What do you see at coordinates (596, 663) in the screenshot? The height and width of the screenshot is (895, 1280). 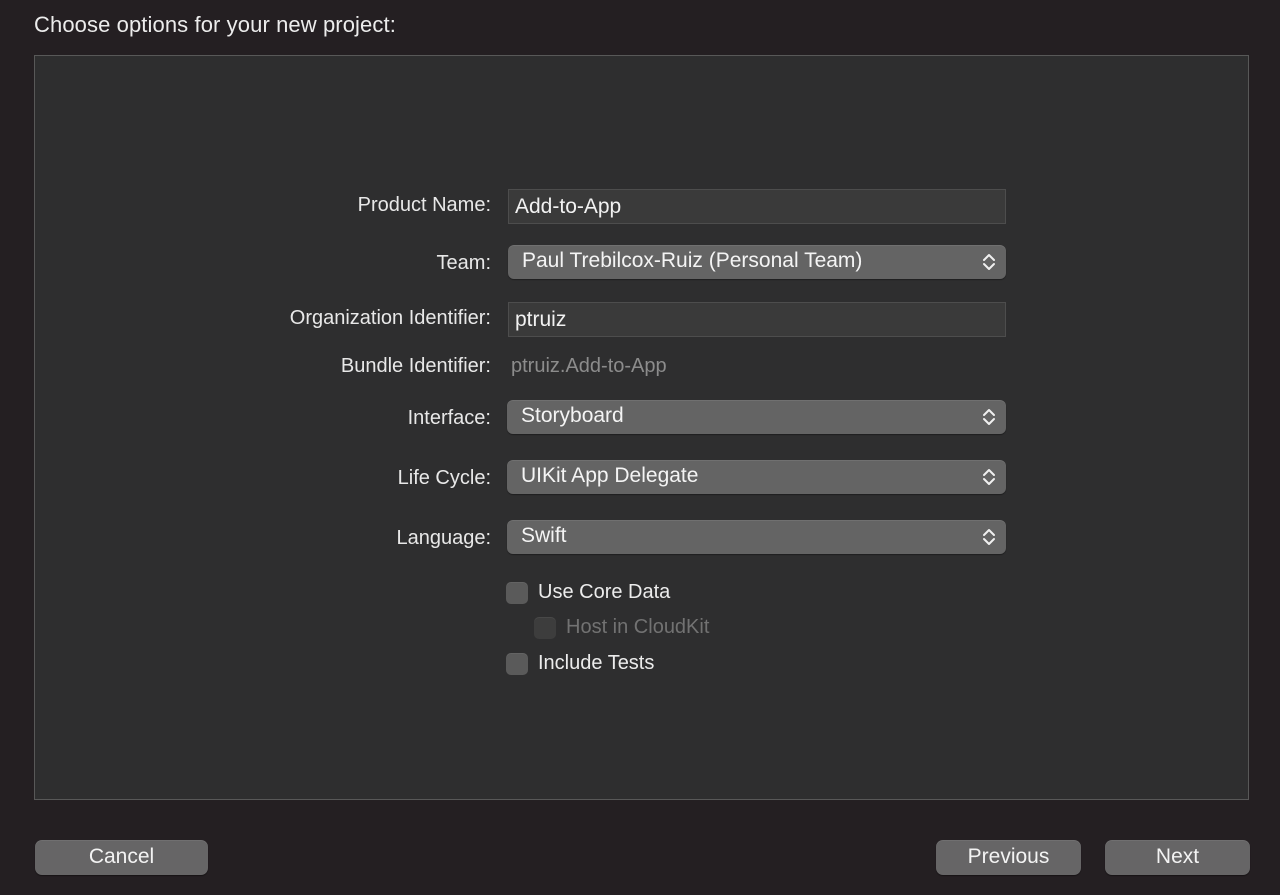 I see `include-tests-label: Include Tests` at bounding box center [596, 663].